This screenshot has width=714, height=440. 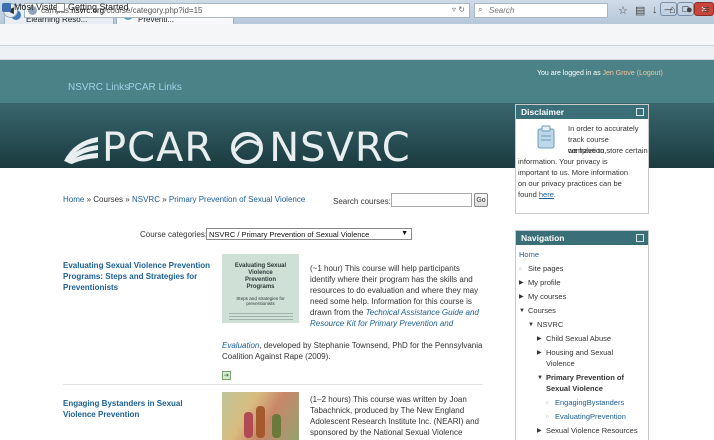 What do you see at coordinates (589, 403) in the screenshot?
I see `nav-engaging-bystanders: EngagingBystanders` at bounding box center [589, 403].